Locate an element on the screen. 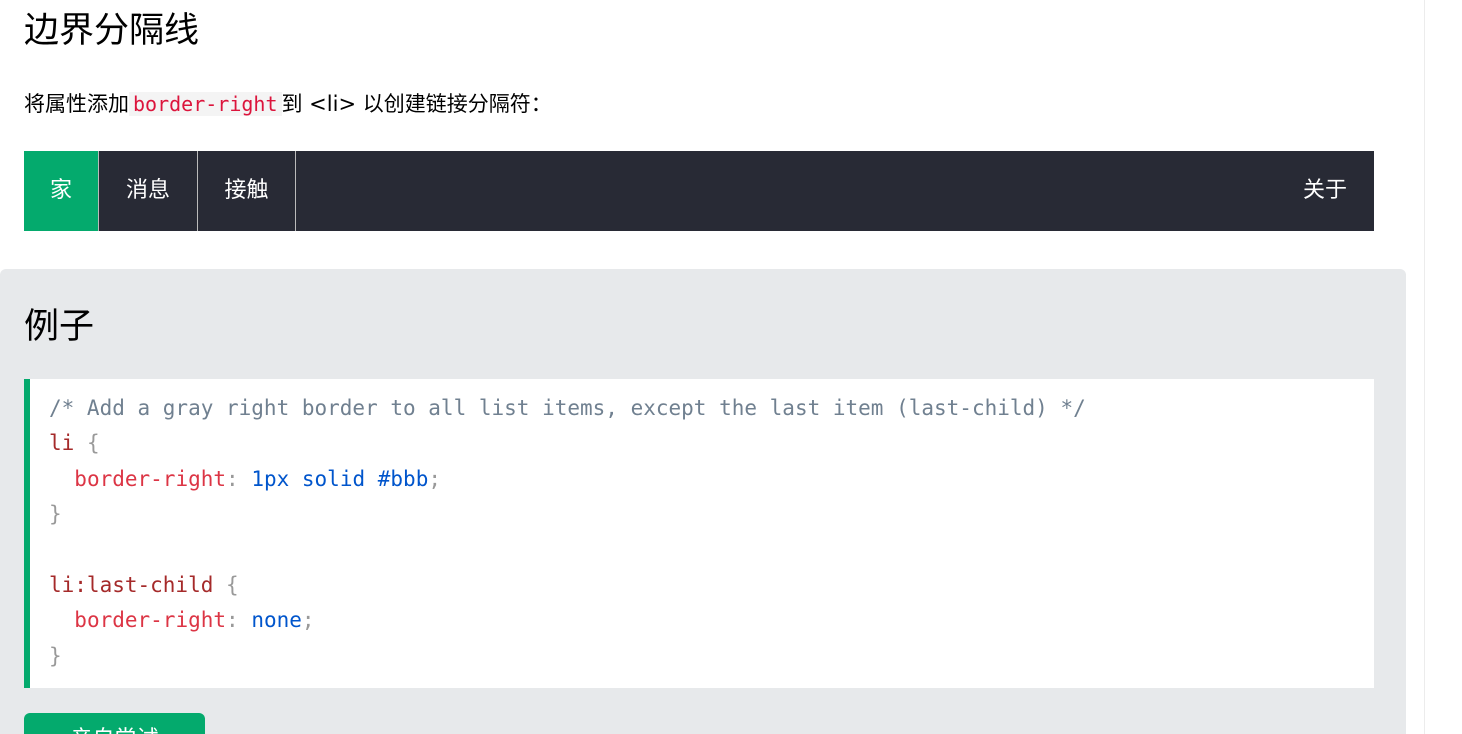 The height and width of the screenshot is (734, 1462). nav-item-label: 消息 is located at coordinates (147, 190).